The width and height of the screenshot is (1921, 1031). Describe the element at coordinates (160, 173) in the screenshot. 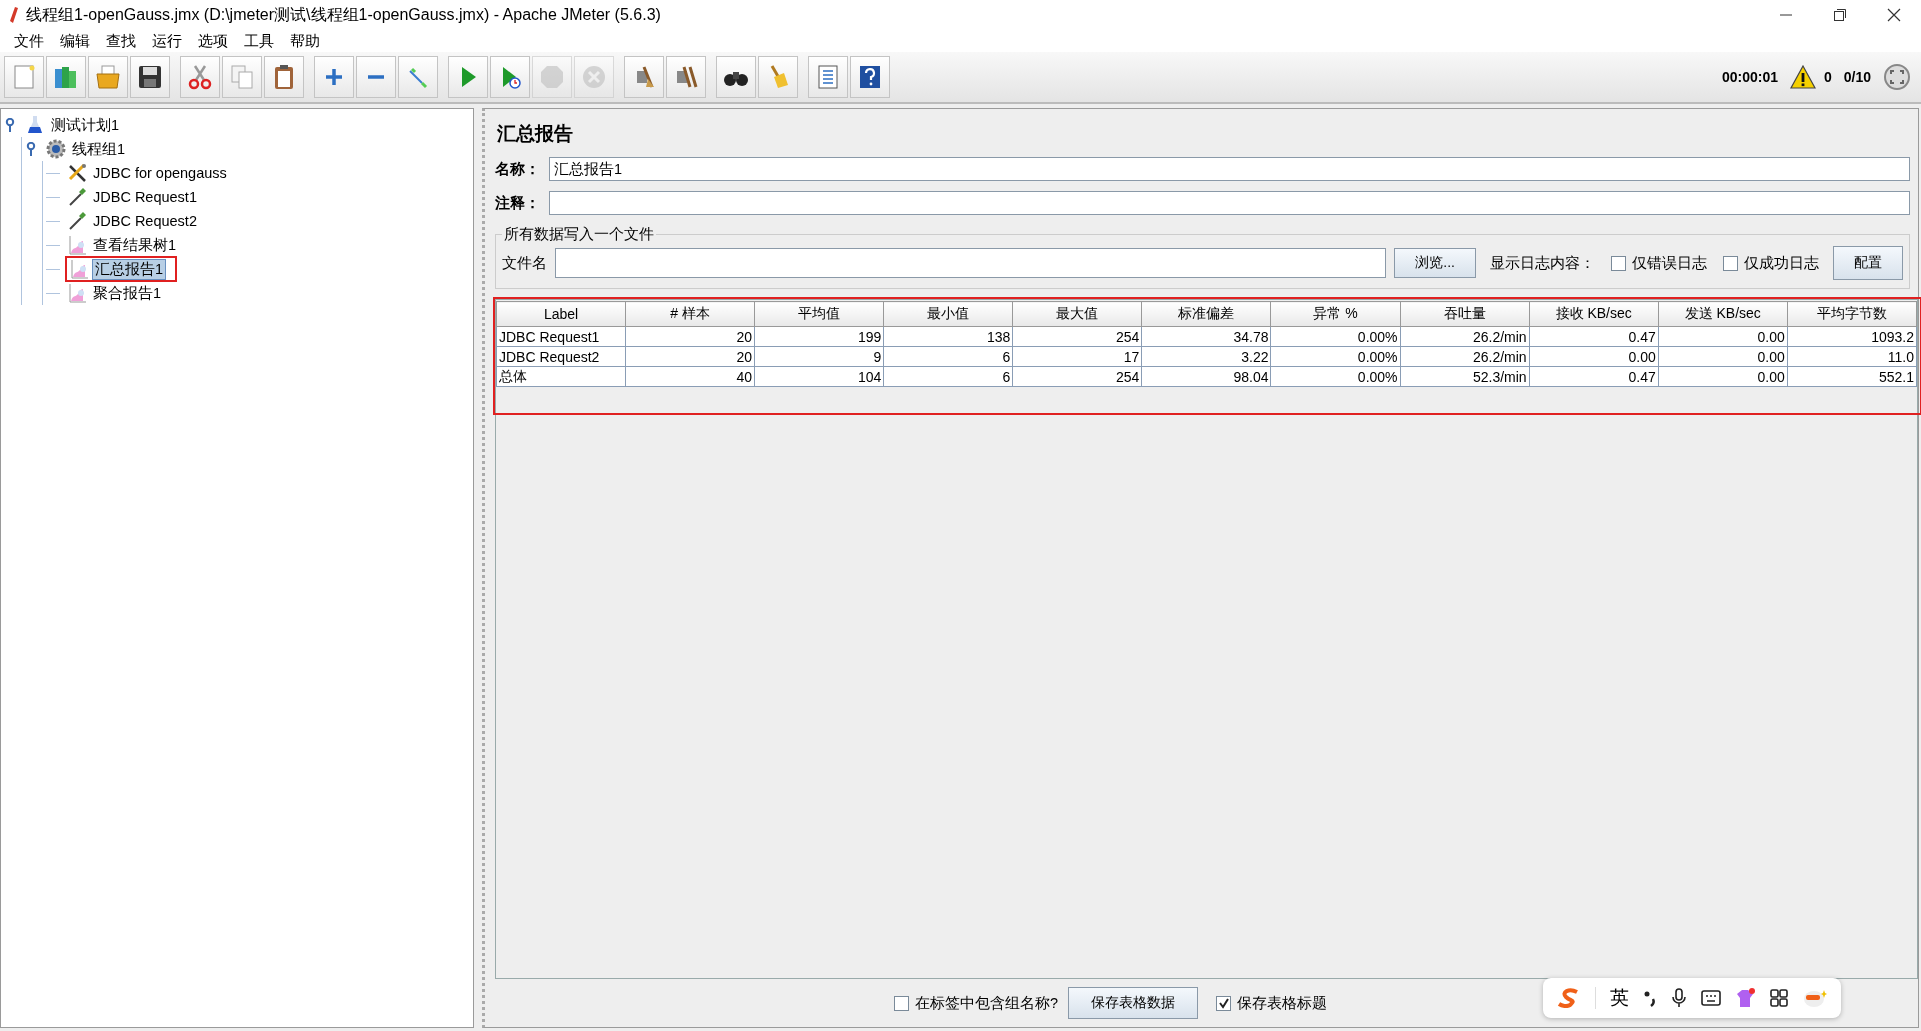

I see `tree-item: JDBC for opengauss` at that location.